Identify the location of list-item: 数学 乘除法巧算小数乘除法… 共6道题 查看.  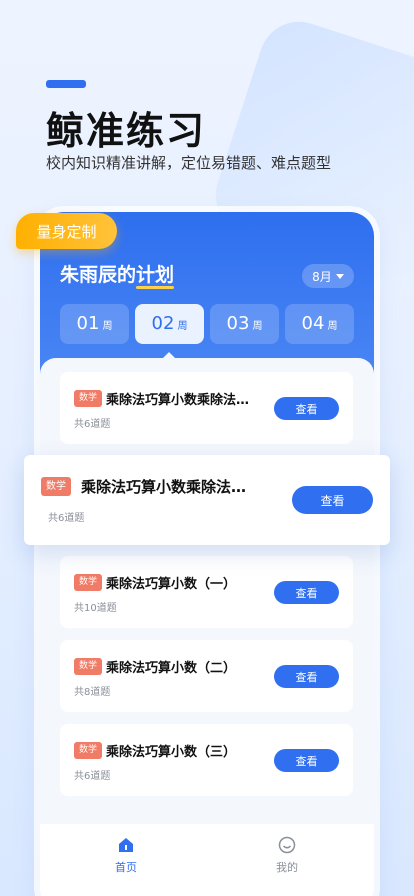
(206, 408).